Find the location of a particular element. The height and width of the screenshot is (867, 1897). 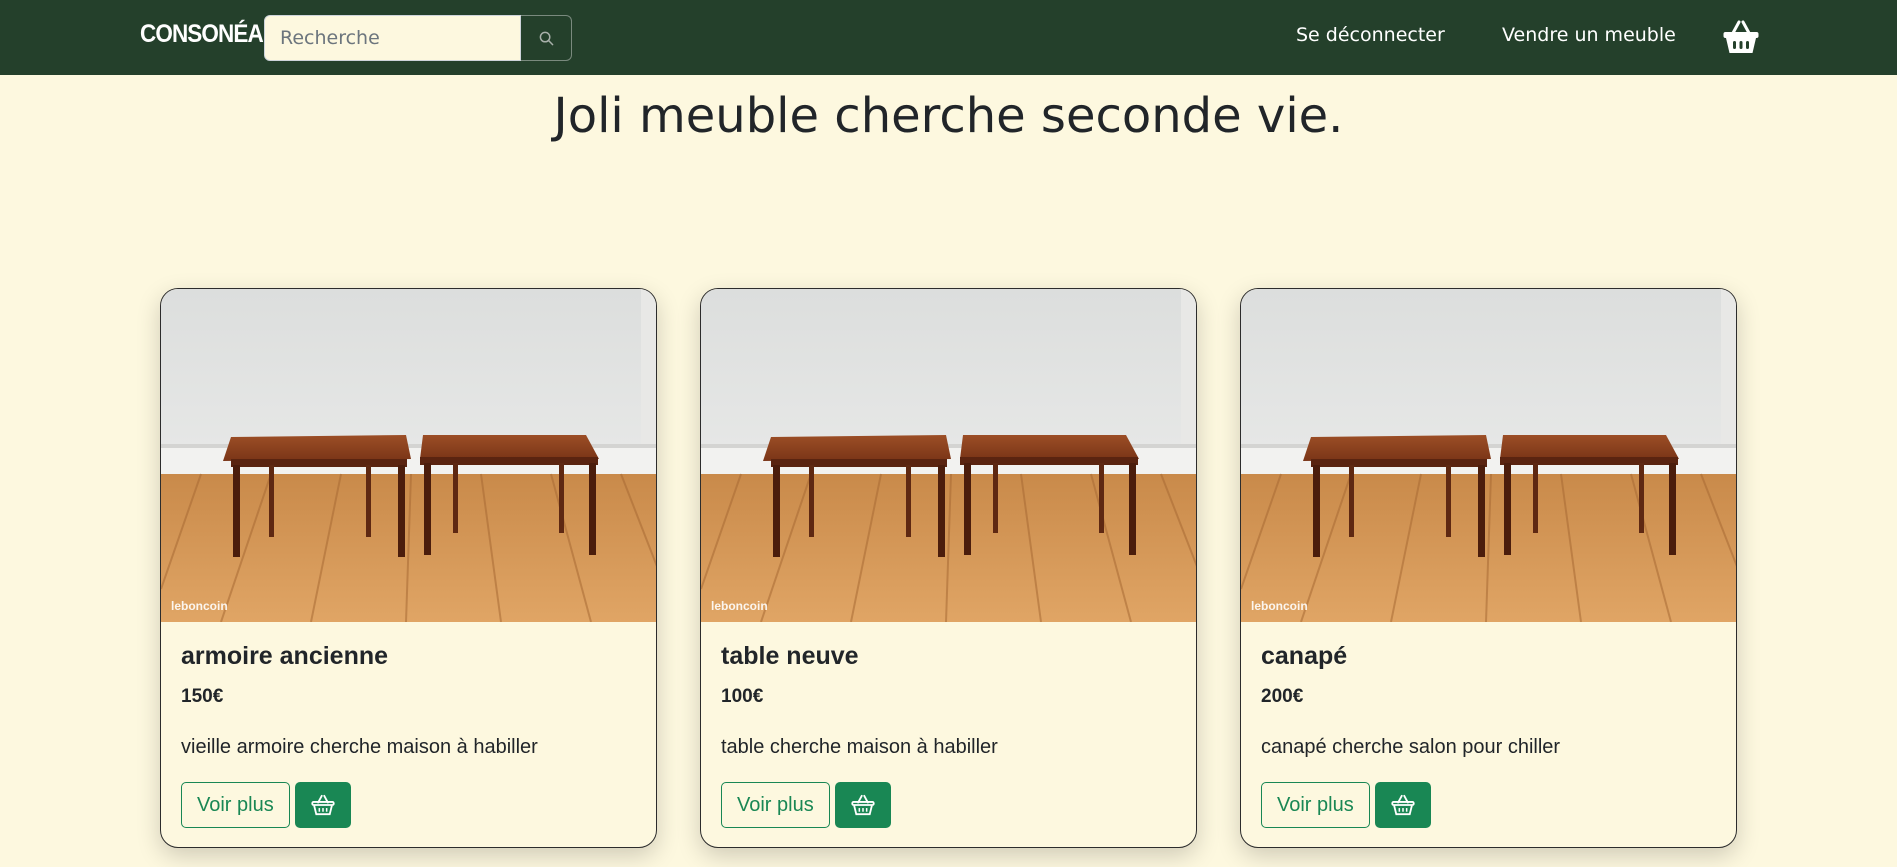

product-description: table cherche maison à habiller is located at coordinates (859, 747).